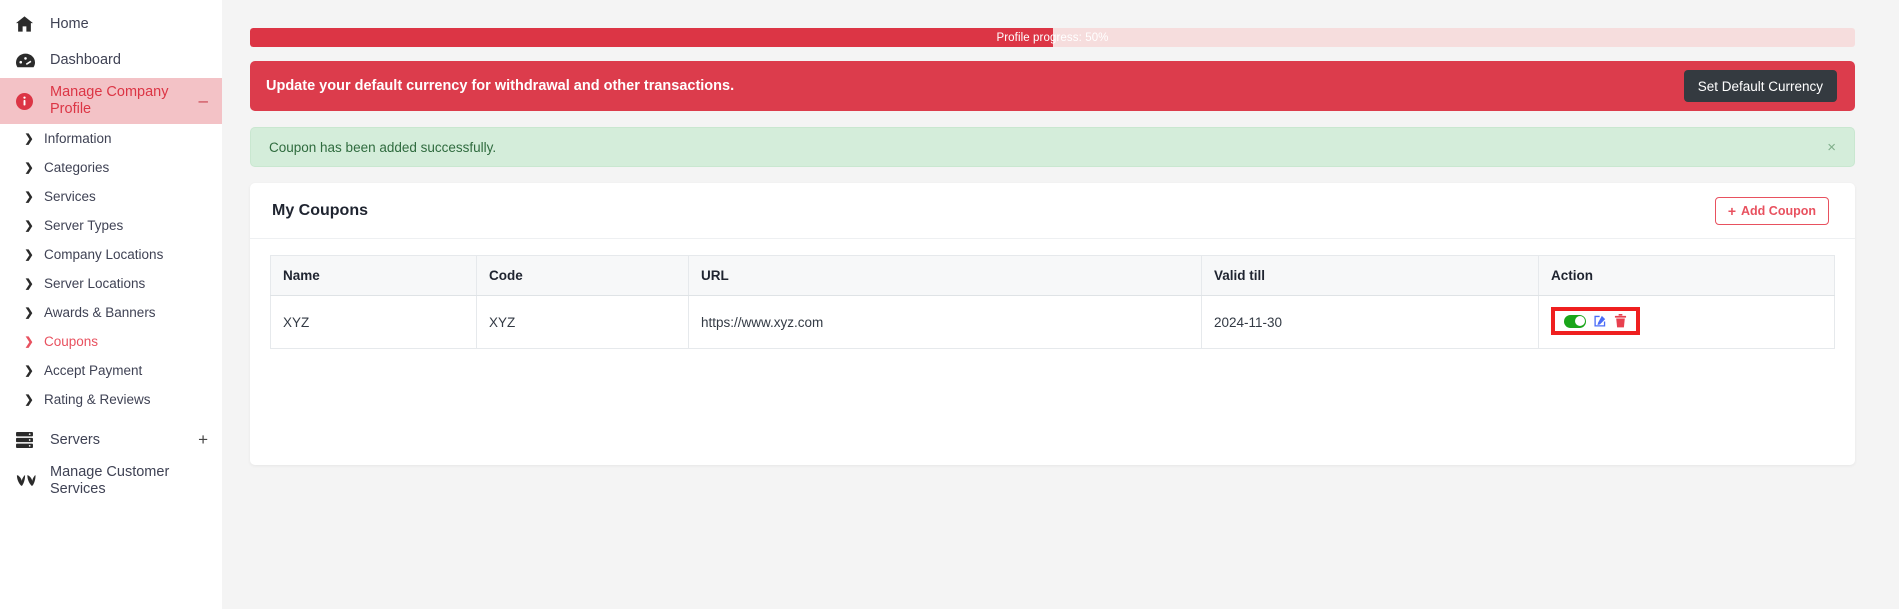  What do you see at coordinates (93, 370) in the screenshot?
I see `sidebar-subitem-label: Accept Payment` at bounding box center [93, 370].